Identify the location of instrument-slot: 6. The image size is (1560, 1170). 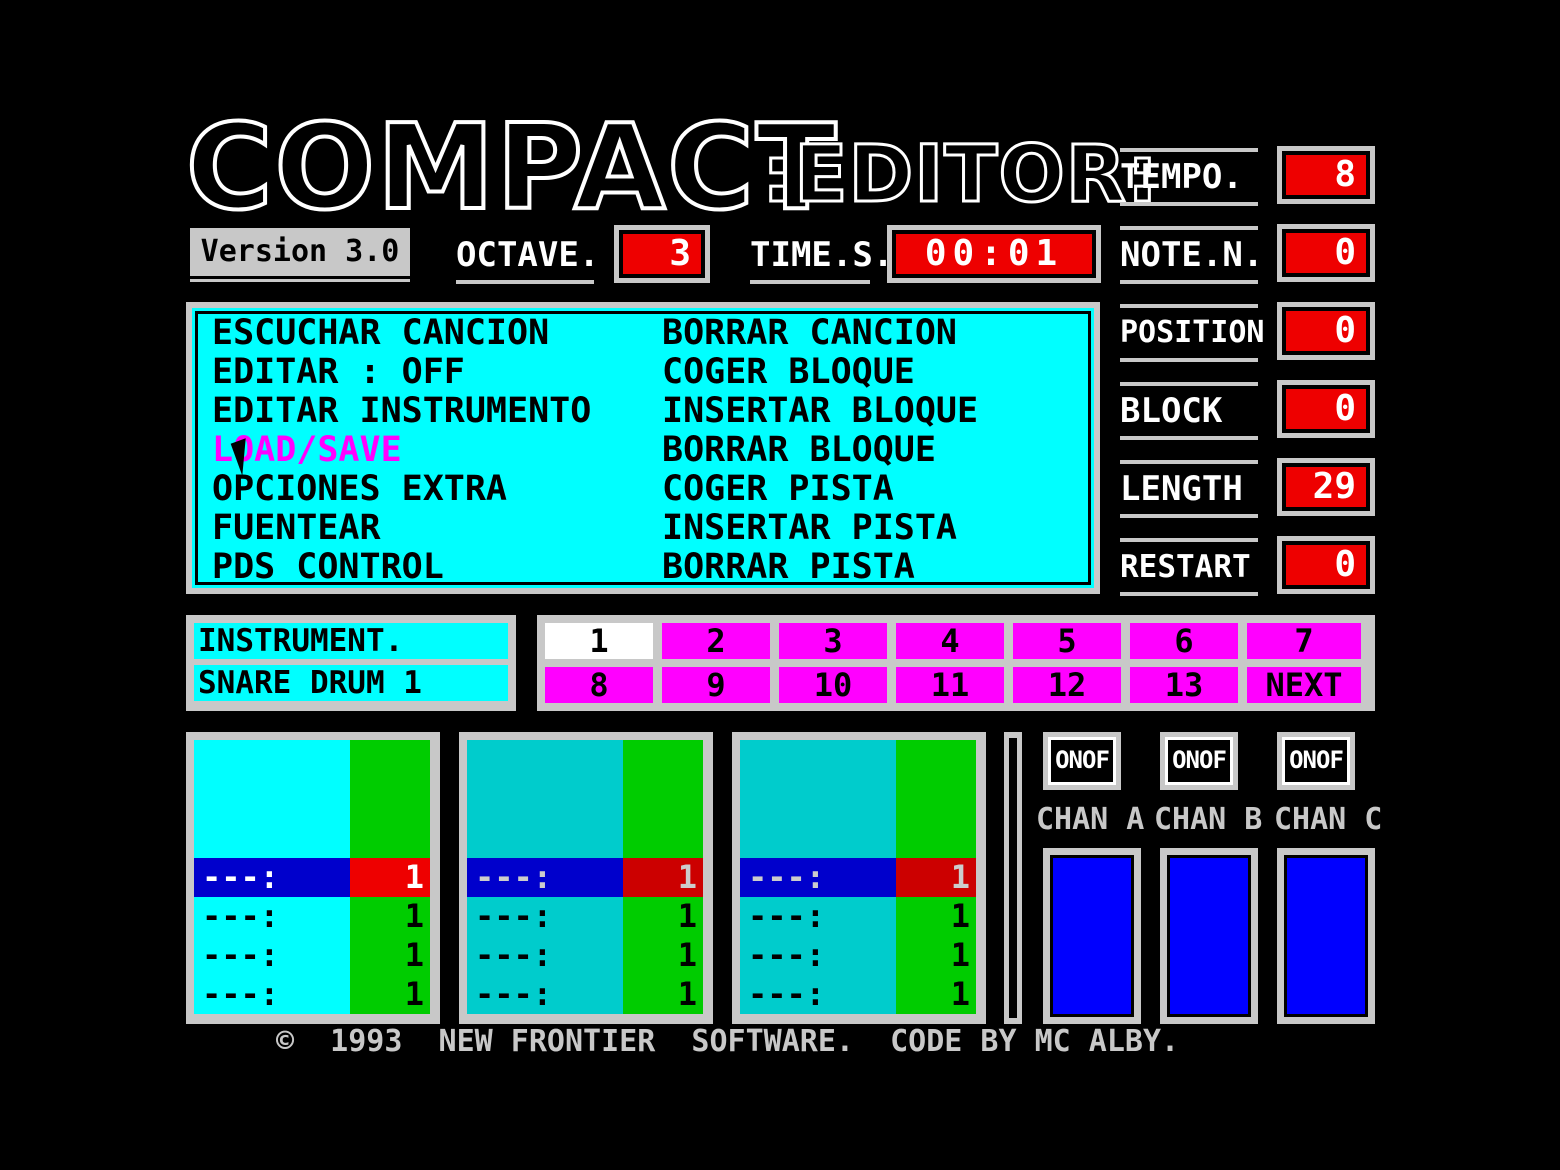
(1184, 641).